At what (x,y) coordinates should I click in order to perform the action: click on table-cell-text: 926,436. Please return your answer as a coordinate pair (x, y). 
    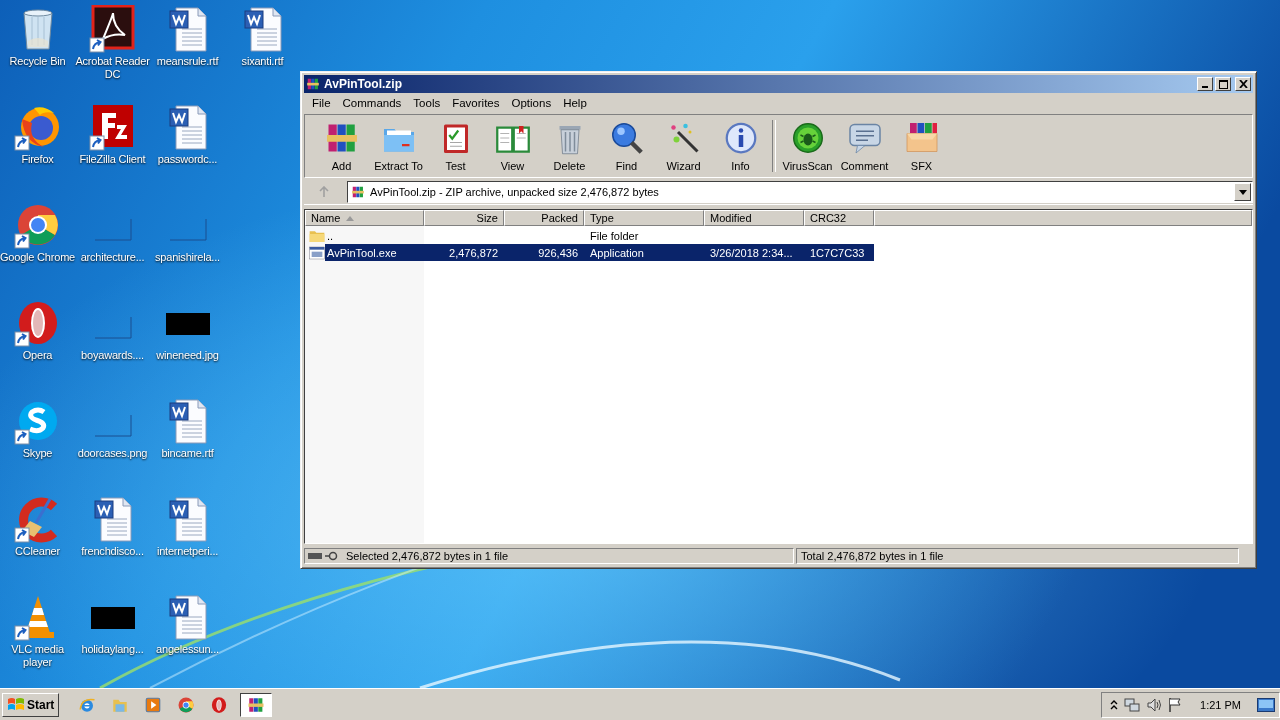
    Looking at the image, I should click on (558, 252).